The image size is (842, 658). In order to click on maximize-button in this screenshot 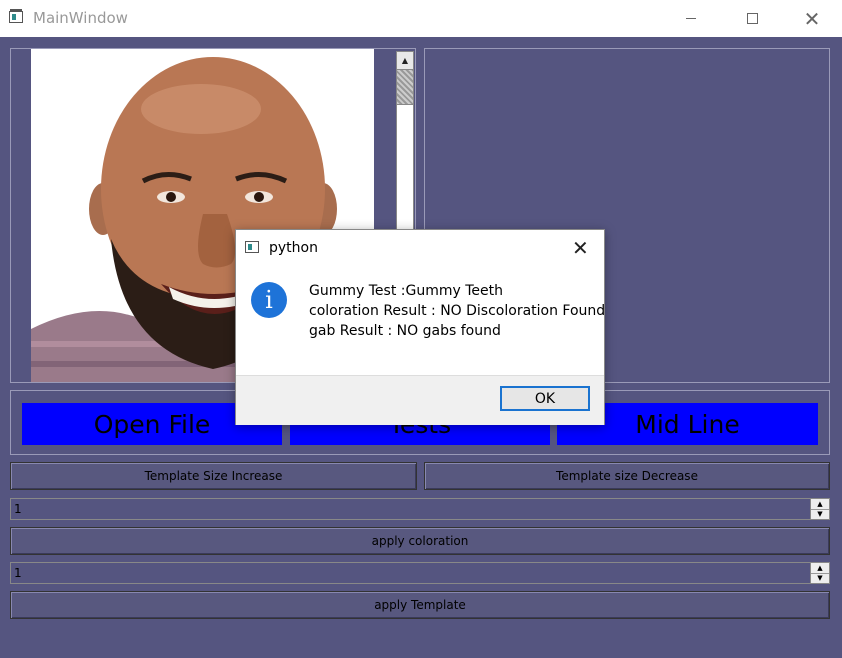, I will do `click(752, 18)`.